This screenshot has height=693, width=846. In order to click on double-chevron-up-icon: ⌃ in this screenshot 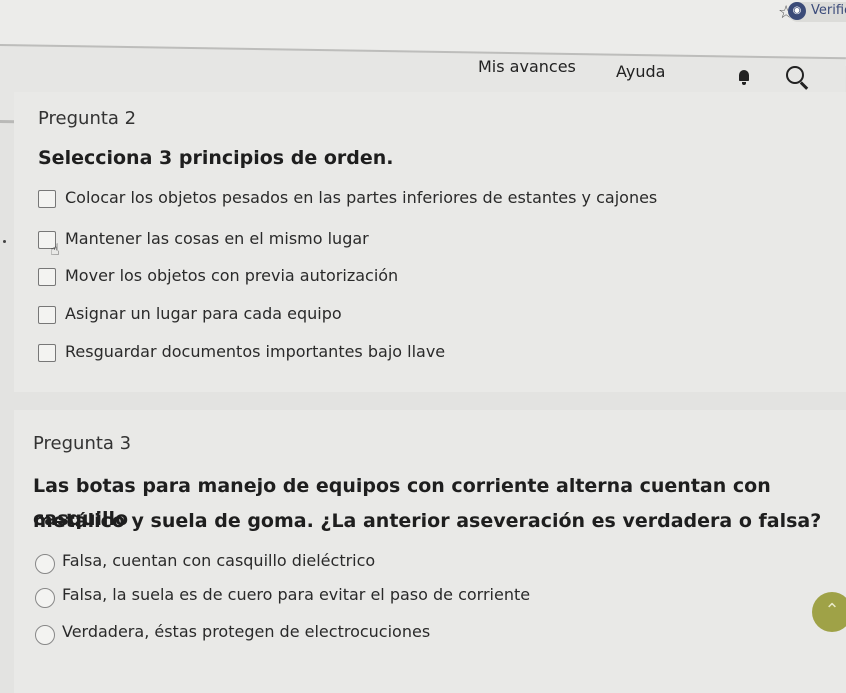, I will do `click(832, 610)`.